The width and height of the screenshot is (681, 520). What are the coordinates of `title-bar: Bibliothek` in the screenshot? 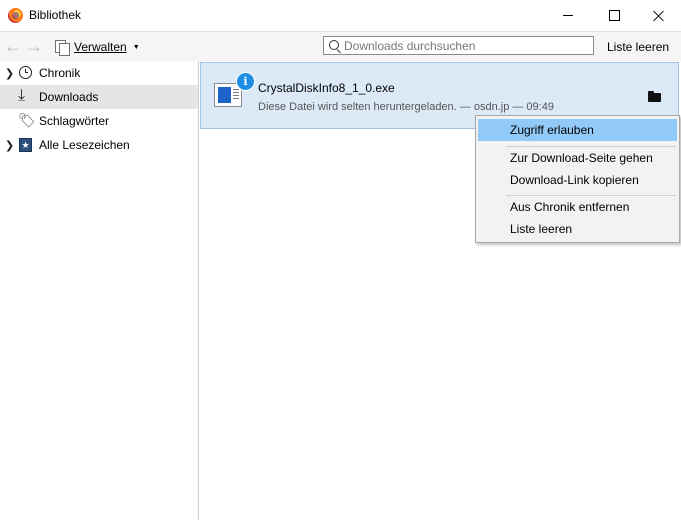 It's located at (340, 15).